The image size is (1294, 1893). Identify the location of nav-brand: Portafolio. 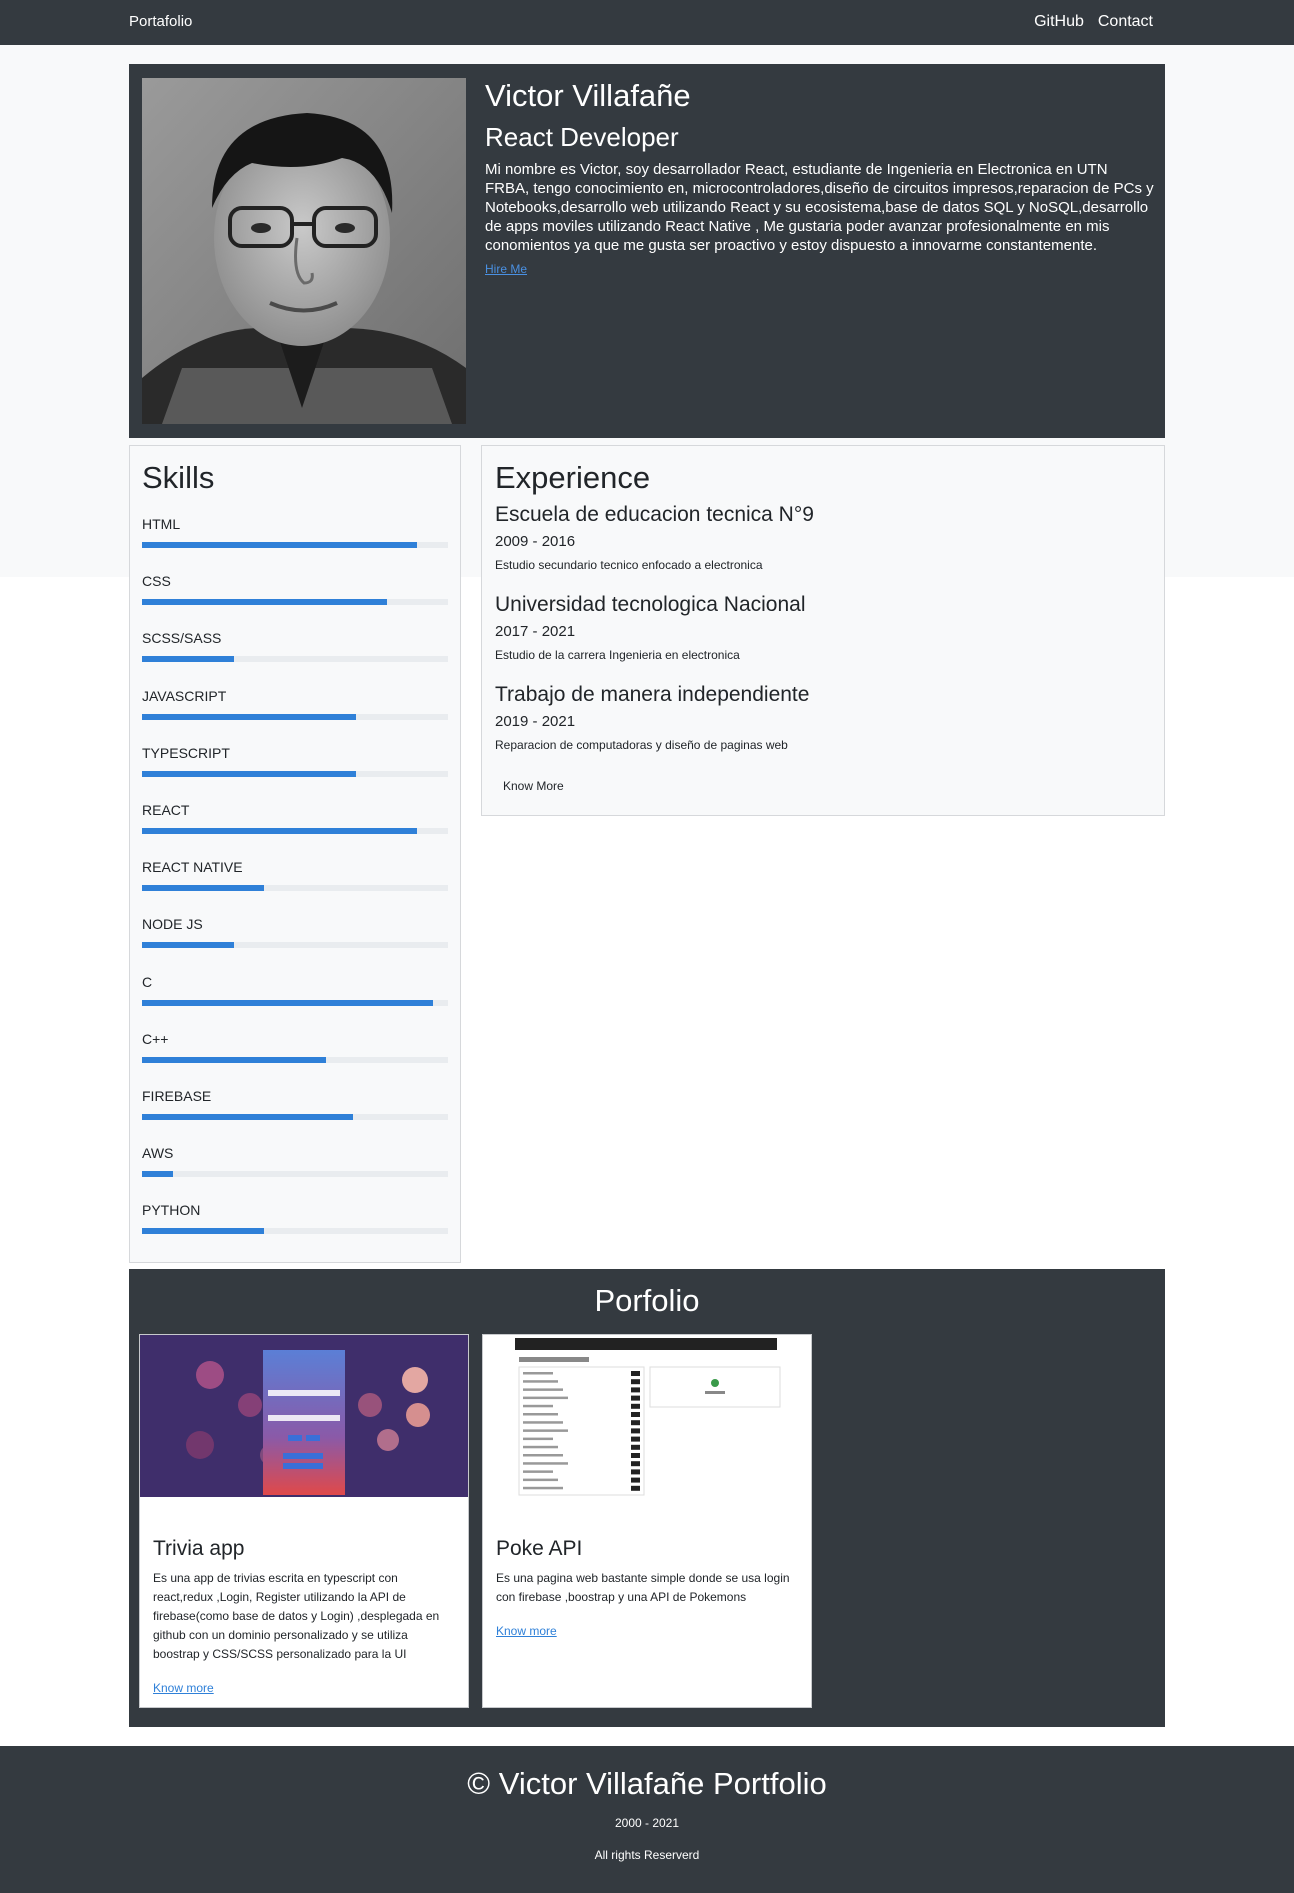
(160, 21).